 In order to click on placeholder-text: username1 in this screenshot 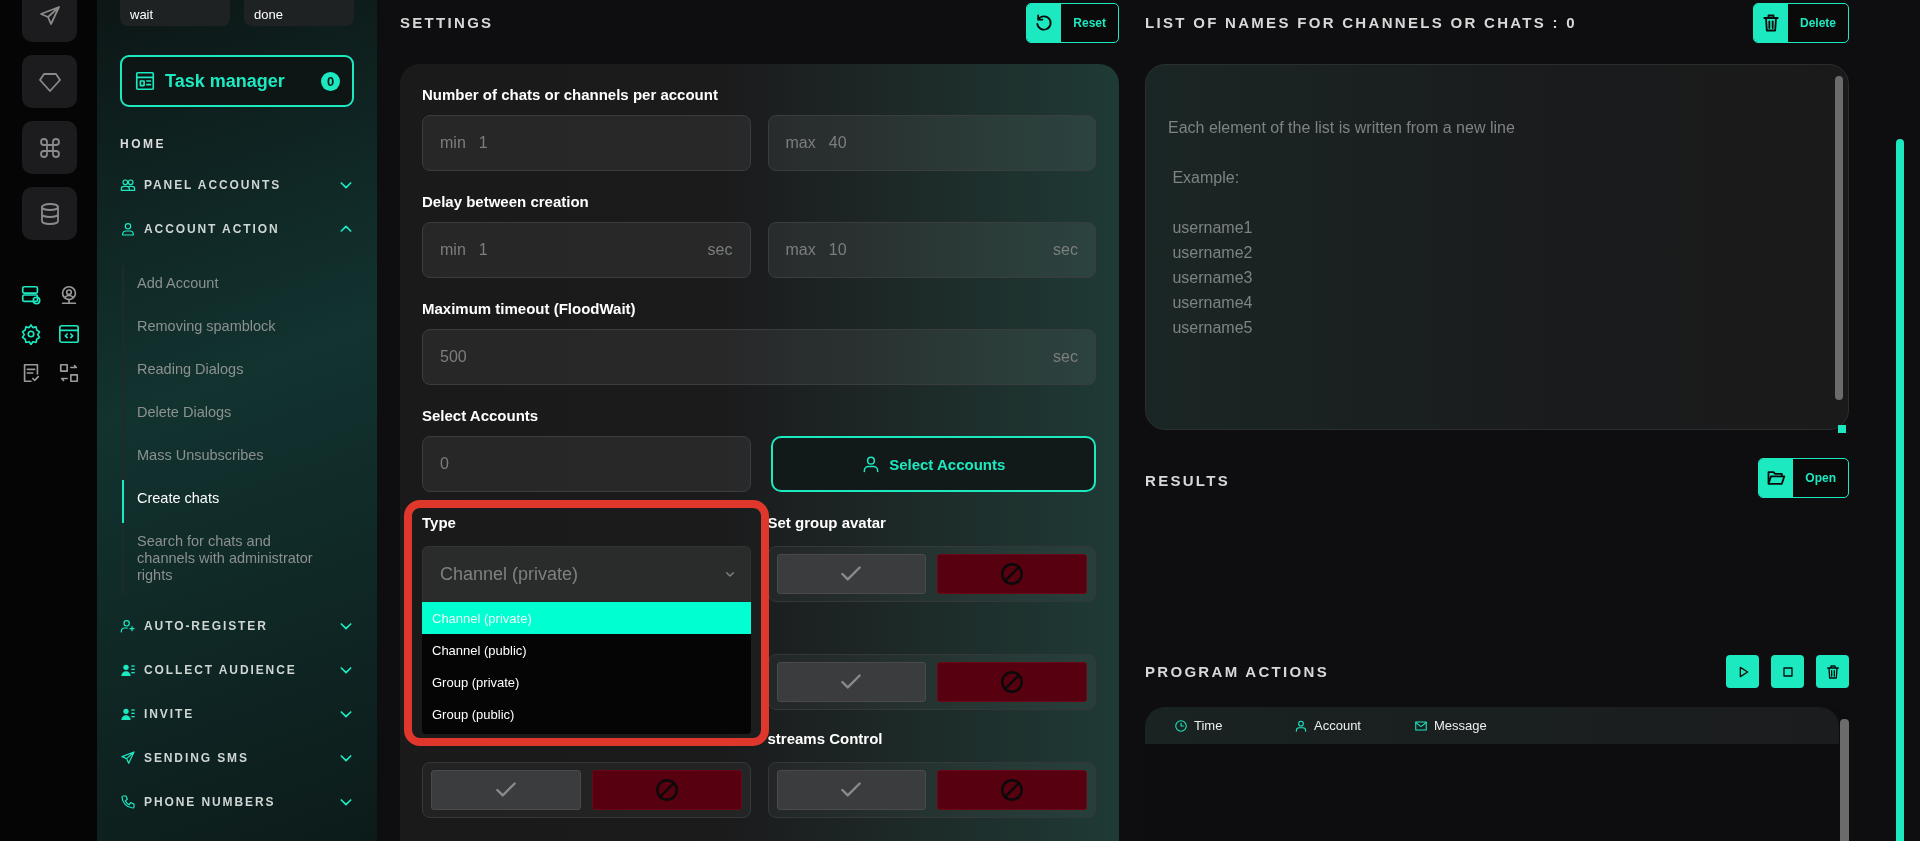, I will do `click(1212, 228)`.